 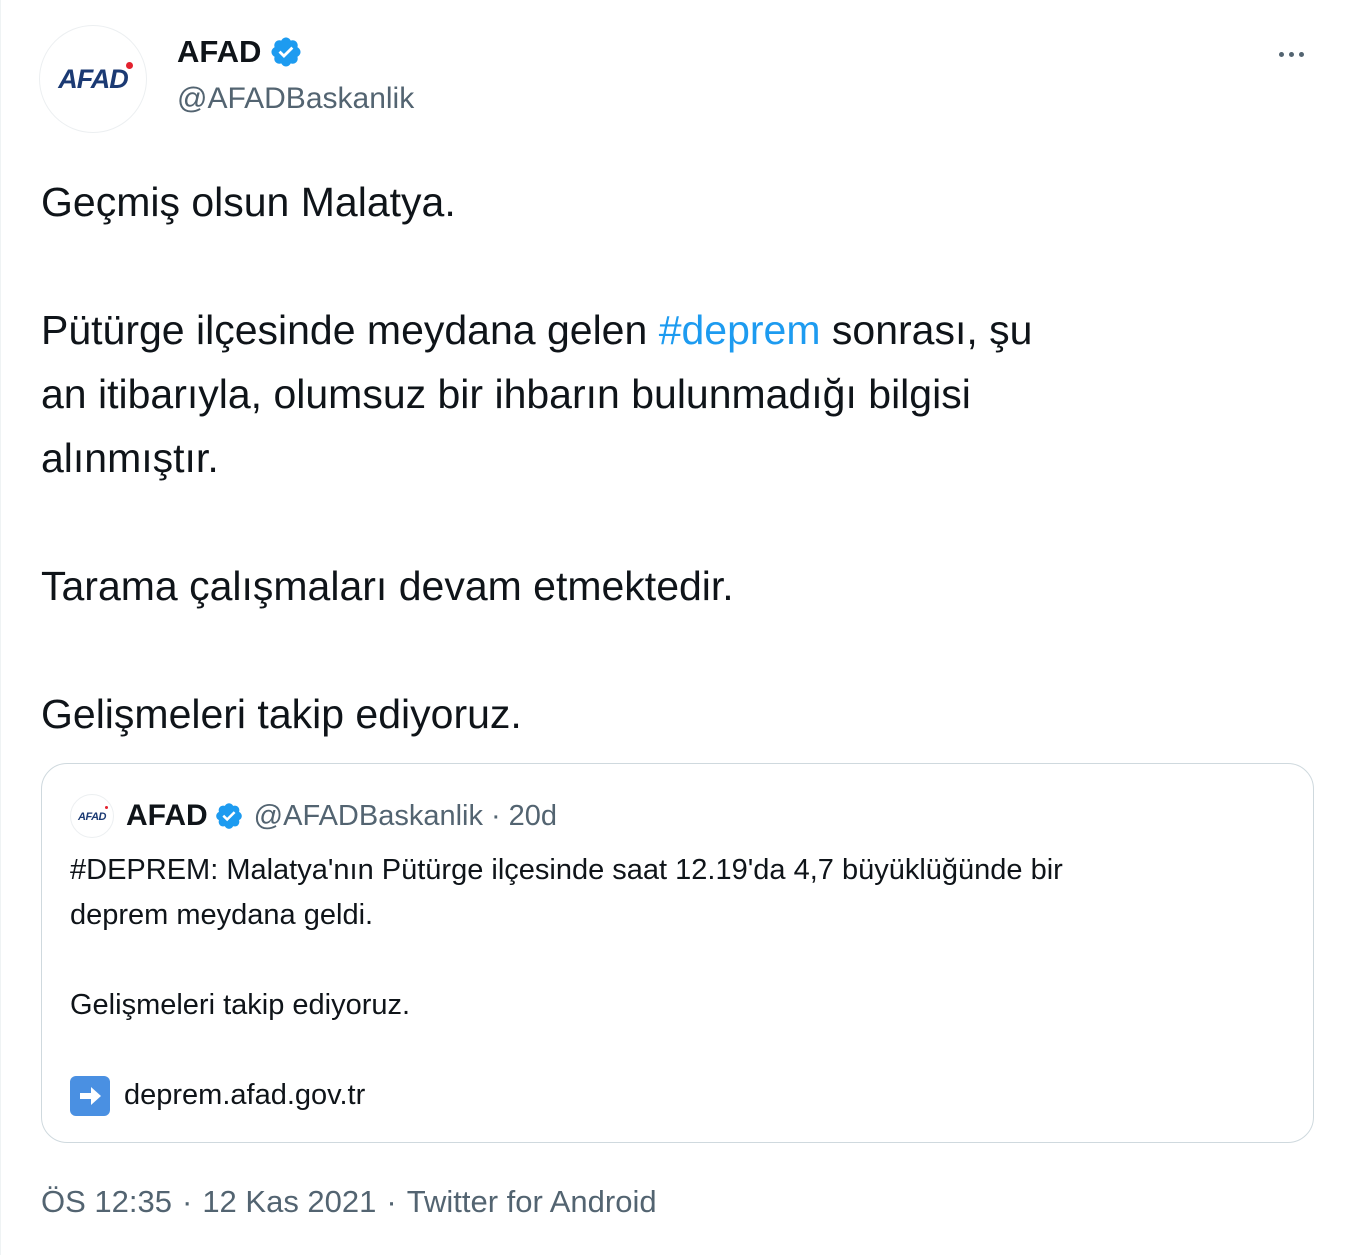 What do you see at coordinates (244, 1095) in the screenshot?
I see `quoted-link: deprem.afad.gov.tr` at bounding box center [244, 1095].